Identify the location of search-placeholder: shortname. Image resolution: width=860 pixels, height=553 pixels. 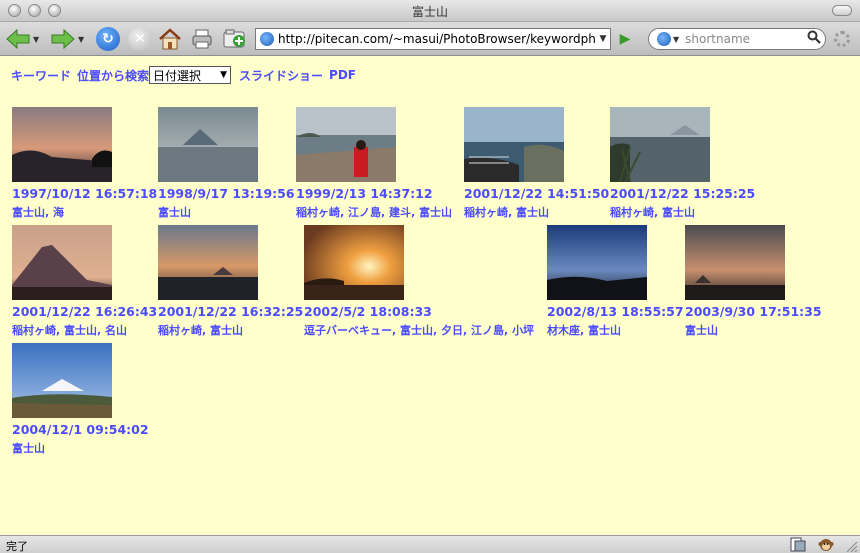
(746, 39).